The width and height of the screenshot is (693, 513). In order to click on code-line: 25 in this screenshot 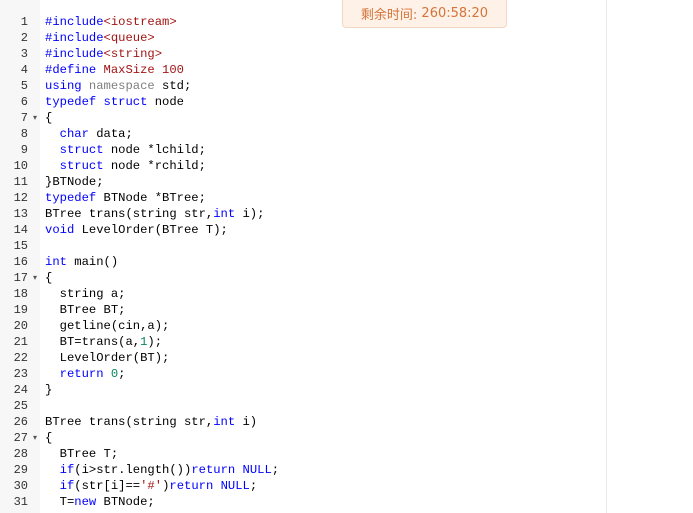, I will do `click(303, 406)`.